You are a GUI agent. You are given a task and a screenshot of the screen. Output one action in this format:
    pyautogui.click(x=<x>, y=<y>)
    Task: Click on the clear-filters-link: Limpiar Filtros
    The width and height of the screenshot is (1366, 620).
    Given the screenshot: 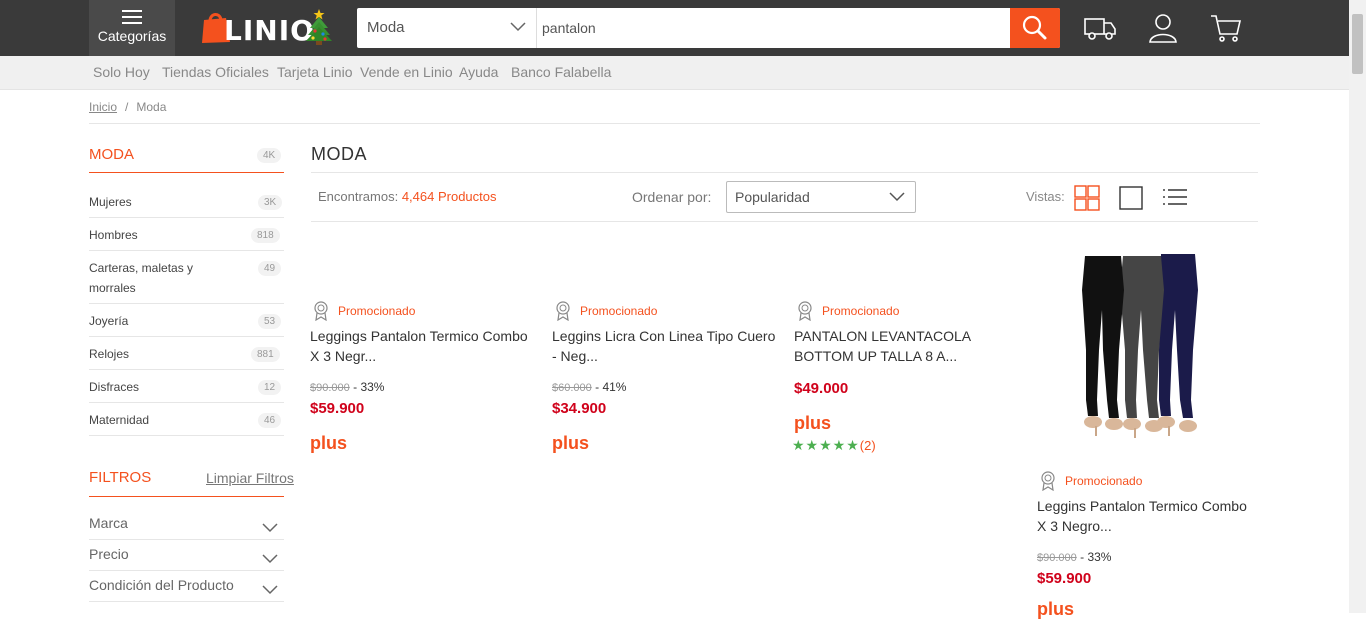 What is the action you would take?
    pyautogui.click(x=250, y=478)
    